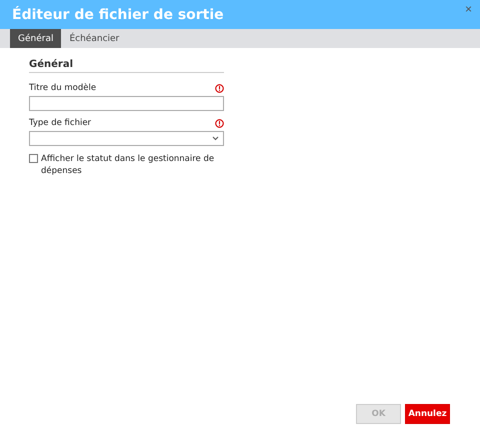 This screenshot has height=437, width=480. I want to click on checkbox-label: Afficher le statut dans le gestionnaire de dépenses, so click(128, 165).